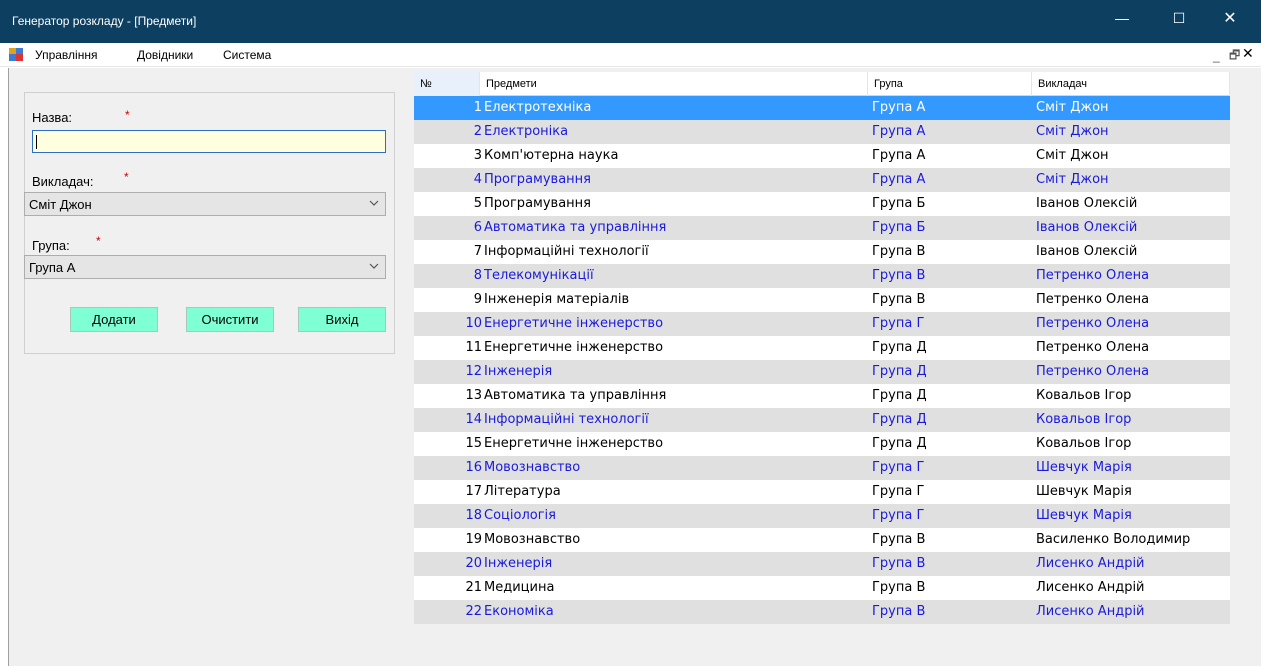 This screenshot has width=1261, height=666. I want to click on row-number: 21, so click(473, 587).